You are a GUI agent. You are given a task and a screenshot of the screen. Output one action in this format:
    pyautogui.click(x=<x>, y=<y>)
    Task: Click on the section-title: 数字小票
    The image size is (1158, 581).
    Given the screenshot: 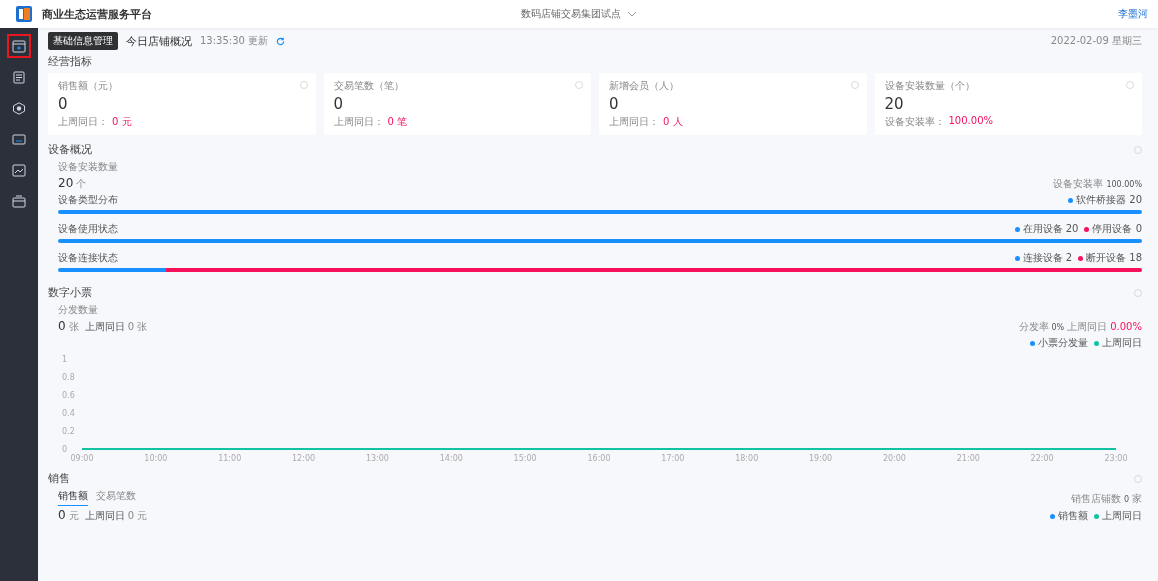 What is the action you would take?
    pyautogui.click(x=70, y=292)
    